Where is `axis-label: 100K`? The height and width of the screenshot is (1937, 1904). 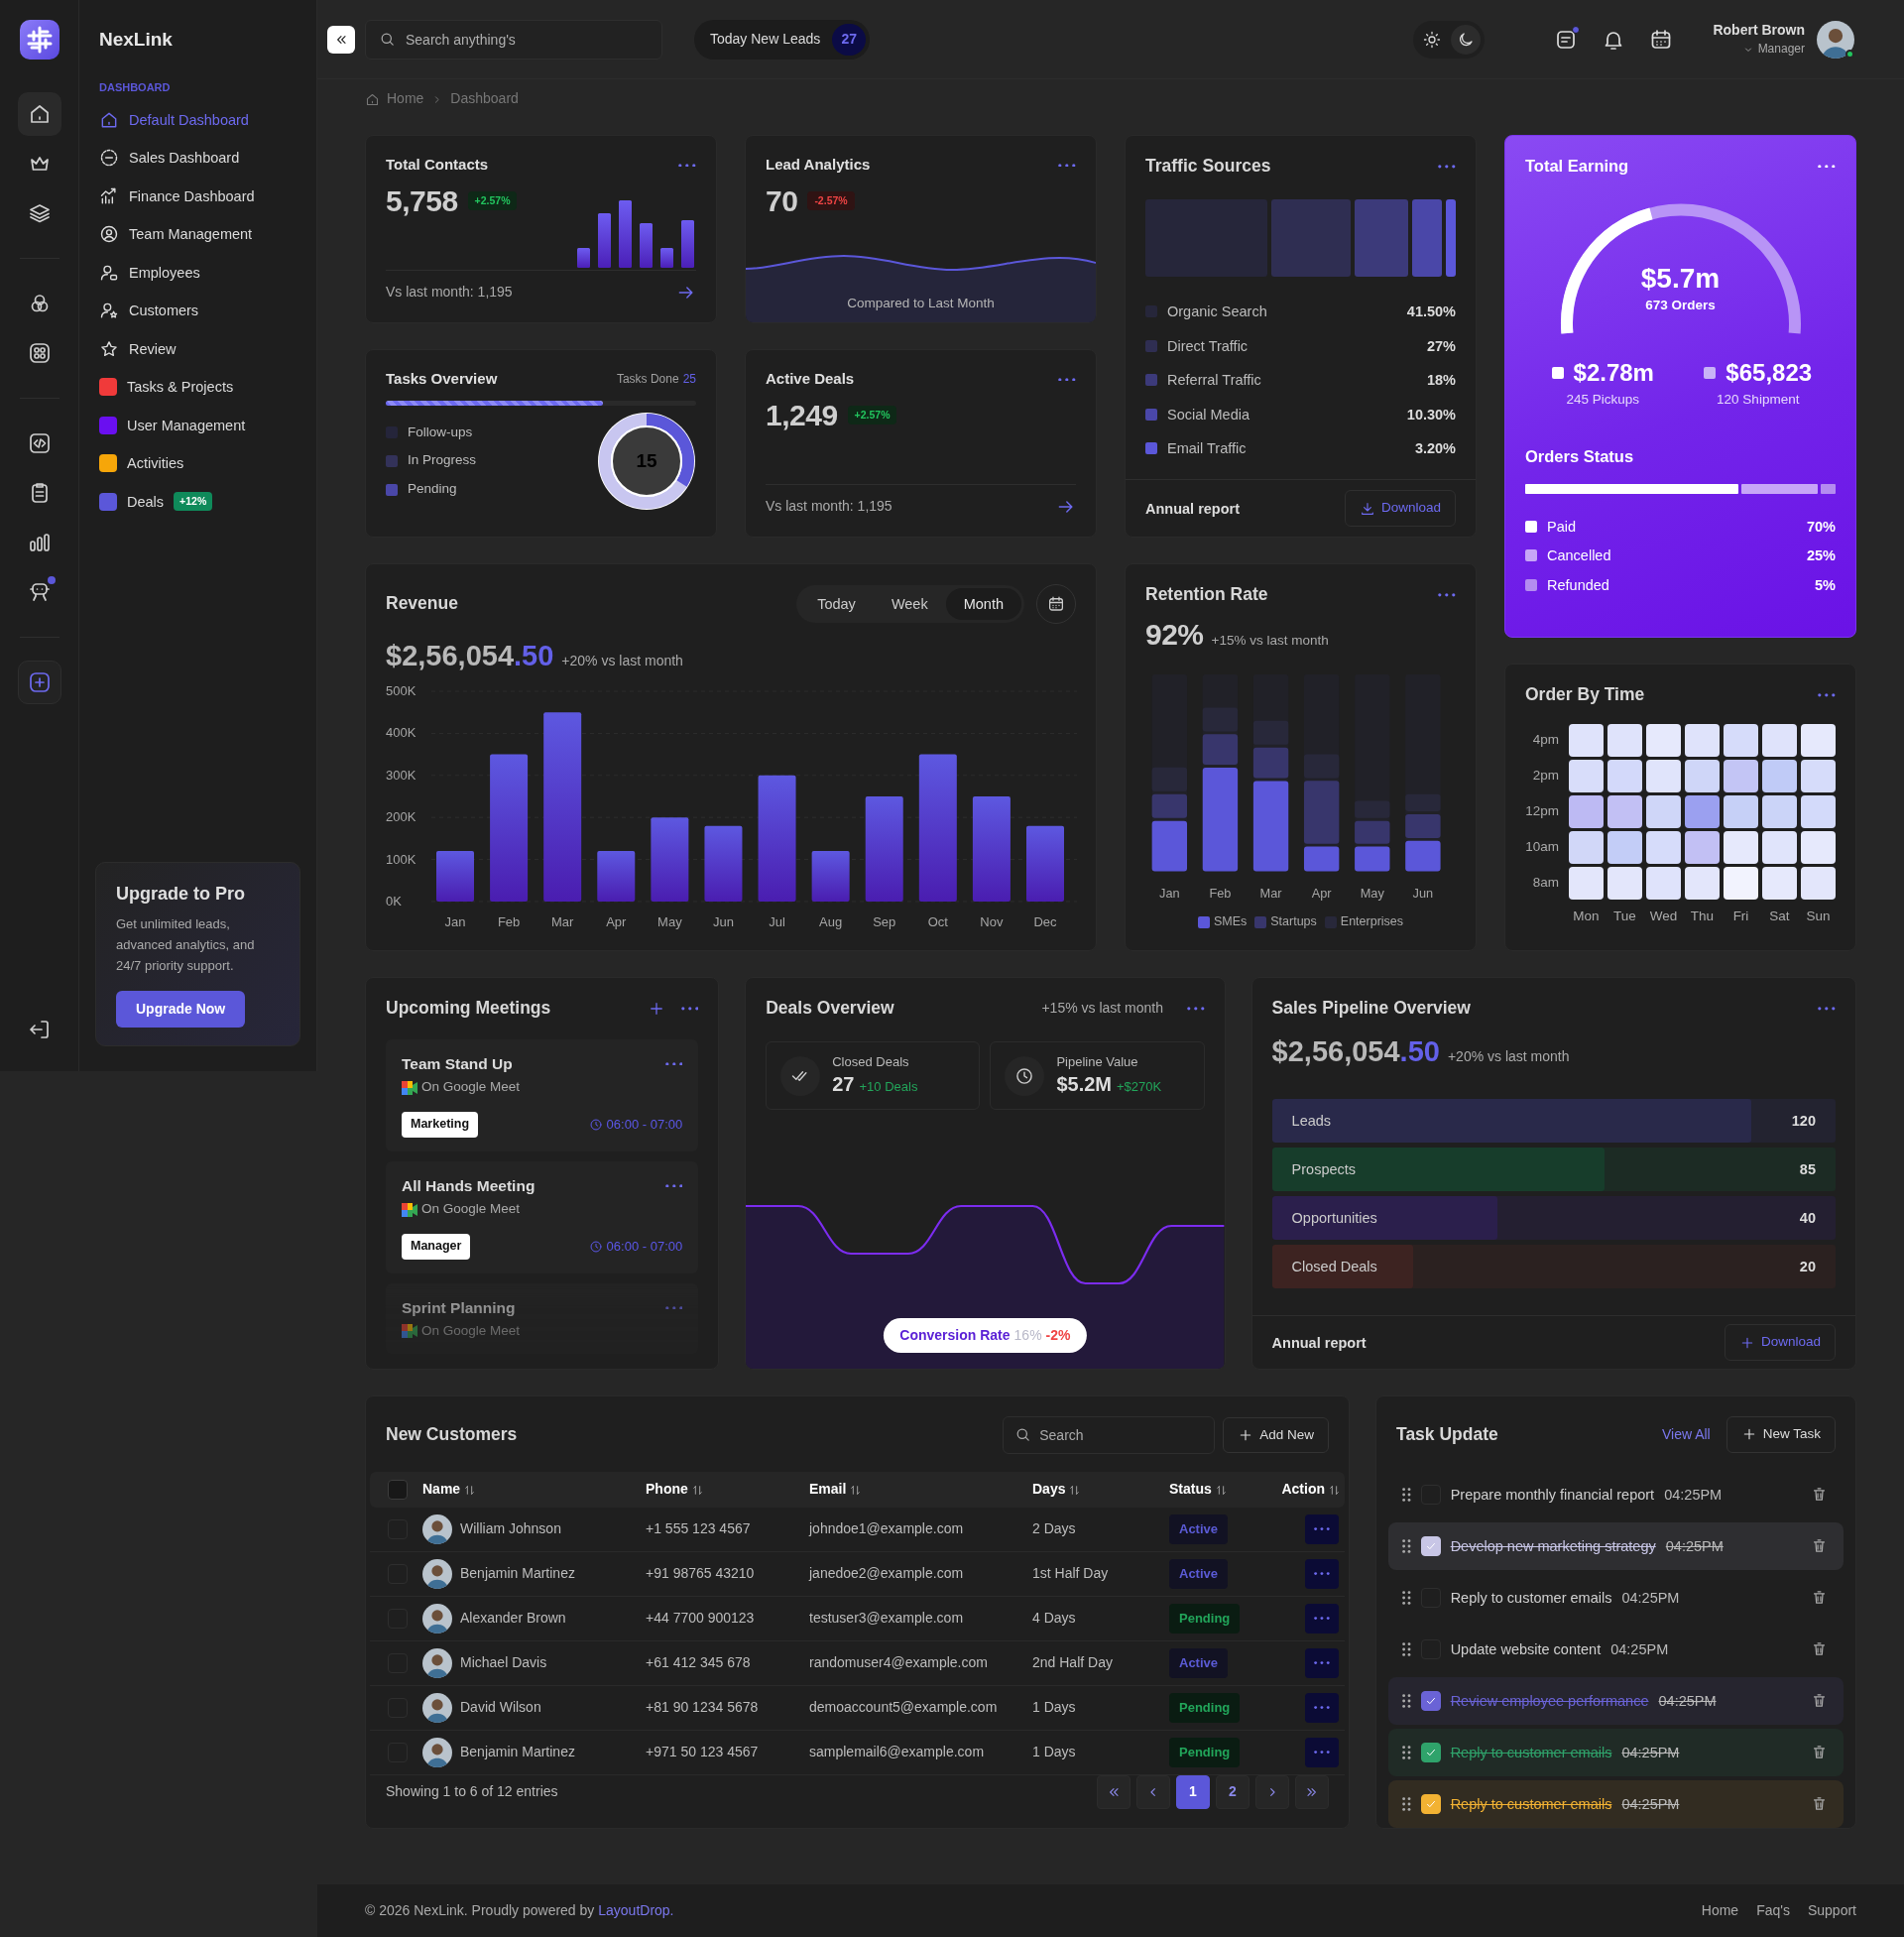 axis-label: 100K is located at coordinates (401, 859).